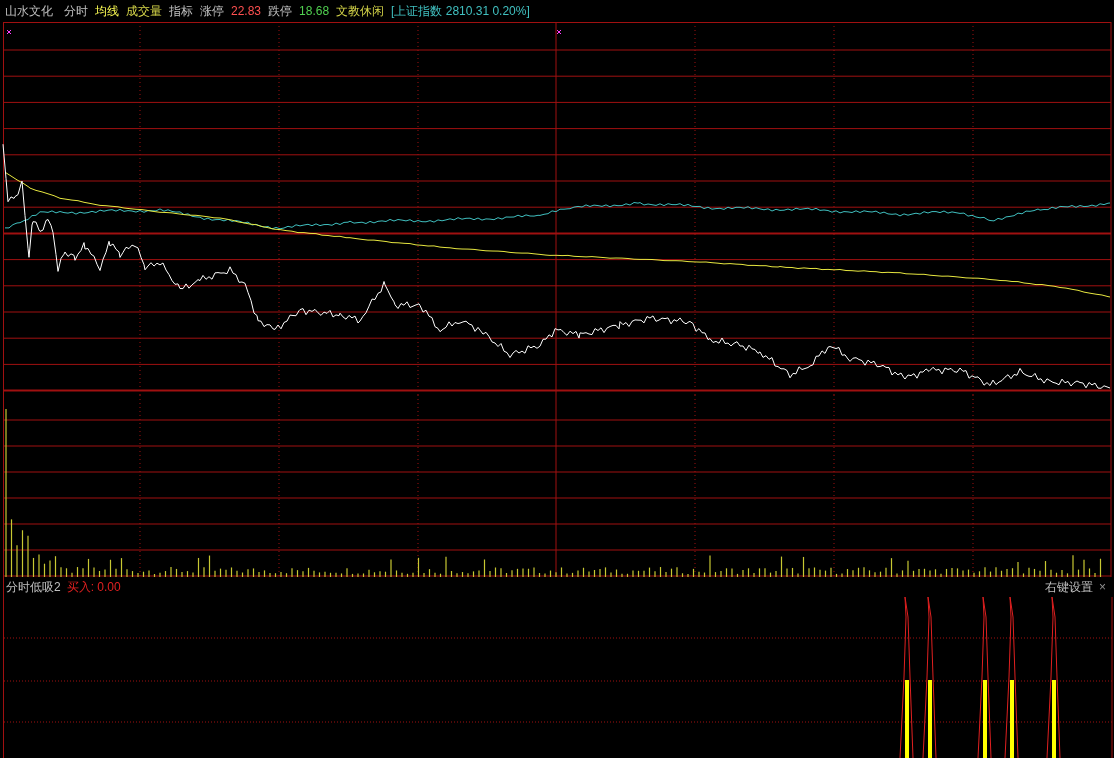 Image resolution: width=1114 pixels, height=758 pixels. What do you see at coordinates (76, 11) in the screenshot?
I see `chart-tab: 分时` at bounding box center [76, 11].